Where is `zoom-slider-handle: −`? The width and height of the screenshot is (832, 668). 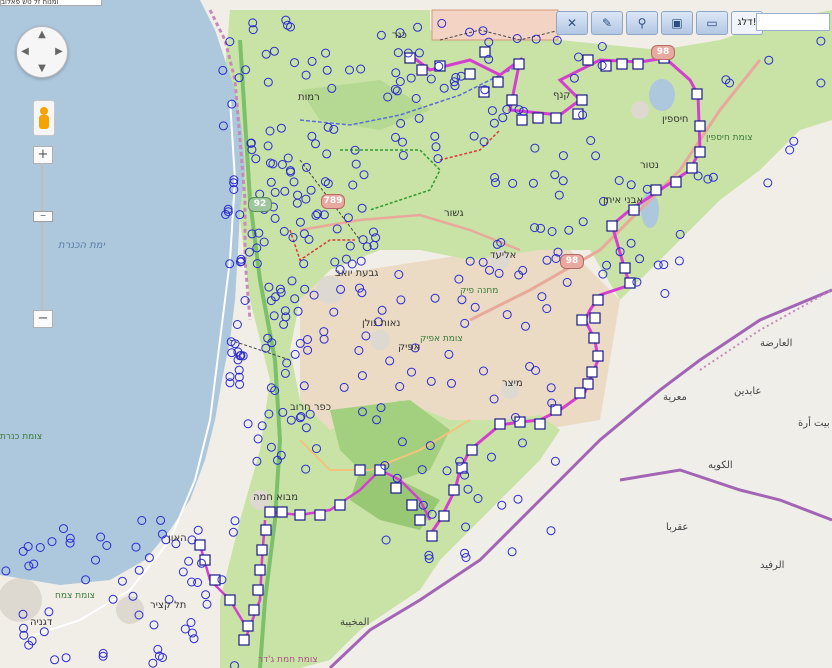
zoom-slider-handle: − is located at coordinates (43, 216).